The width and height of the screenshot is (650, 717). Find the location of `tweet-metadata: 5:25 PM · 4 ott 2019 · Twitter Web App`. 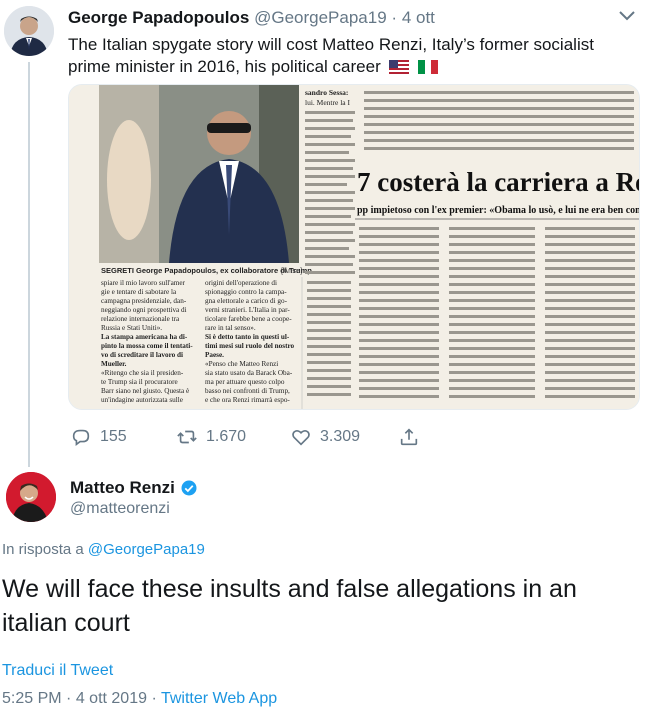

tweet-metadata: 5:25 PM · 4 ott 2019 · Twitter Web App is located at coordinates (139, 699).